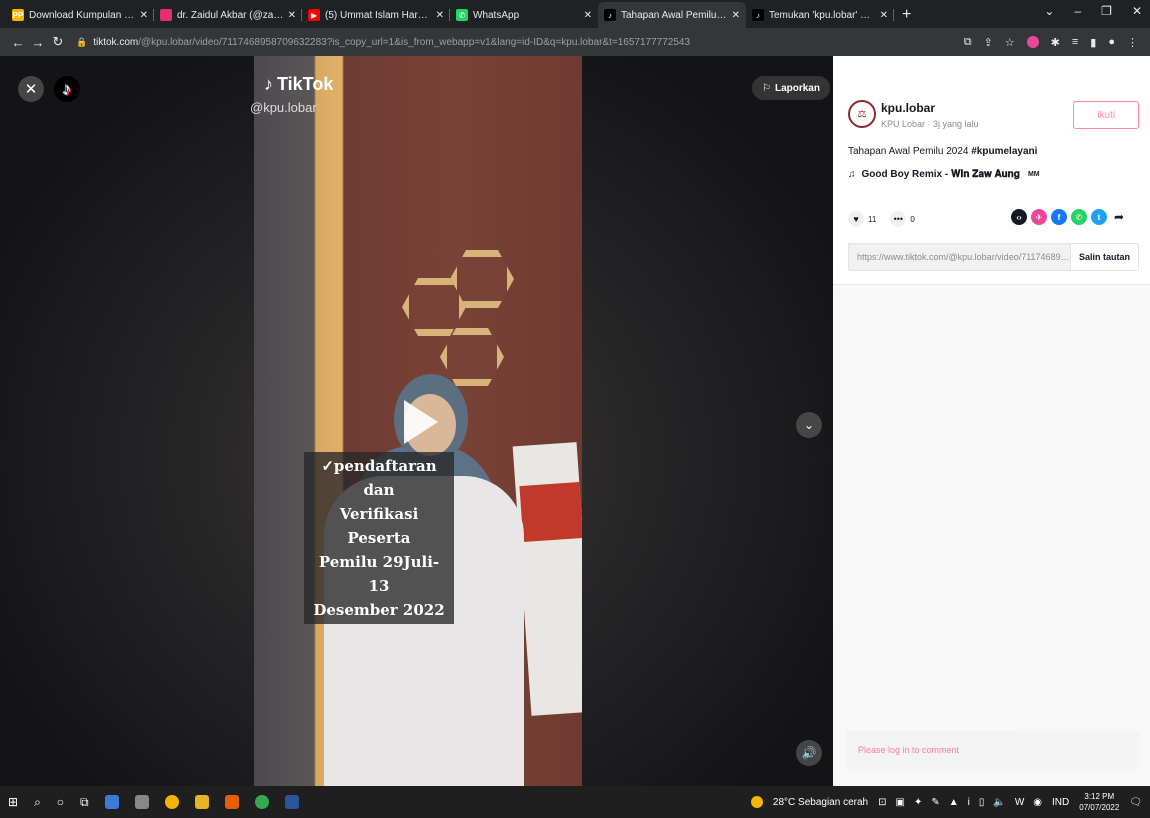 The height and width of the screenshot is (818, 1150). What do you see at coordinates (18, 42) in the screenshot?
I see `back-button: ←` at bounding box center [18, 42].